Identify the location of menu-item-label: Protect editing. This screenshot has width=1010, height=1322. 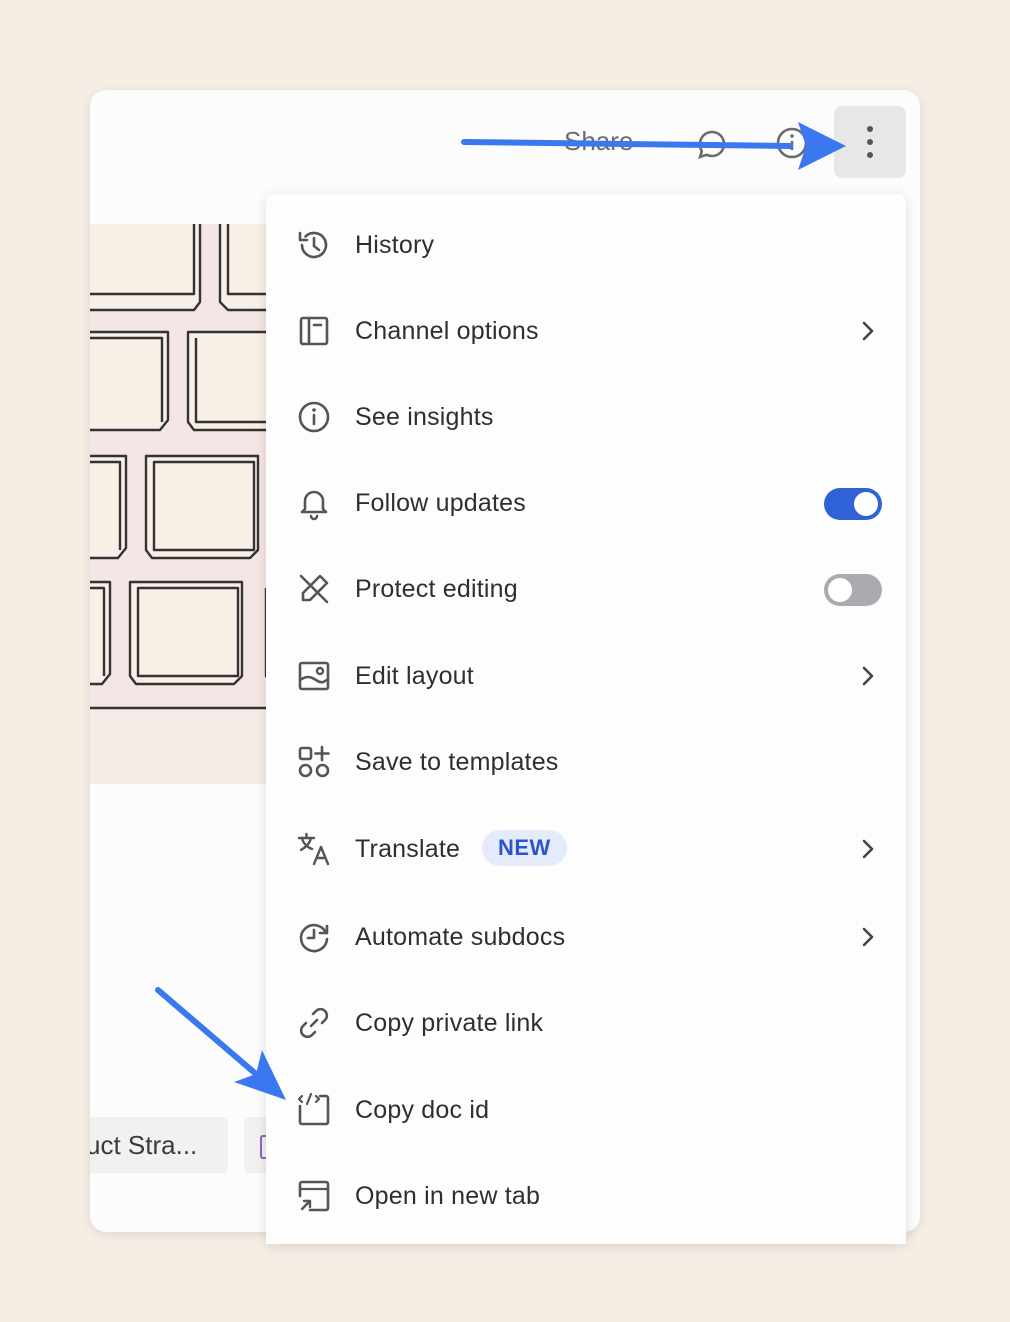
(436, 589).